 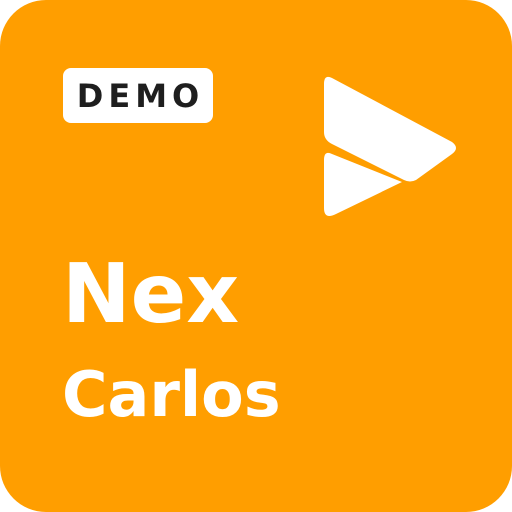 I want to click on title-line-1: Nex, so click(x=151, y=294).